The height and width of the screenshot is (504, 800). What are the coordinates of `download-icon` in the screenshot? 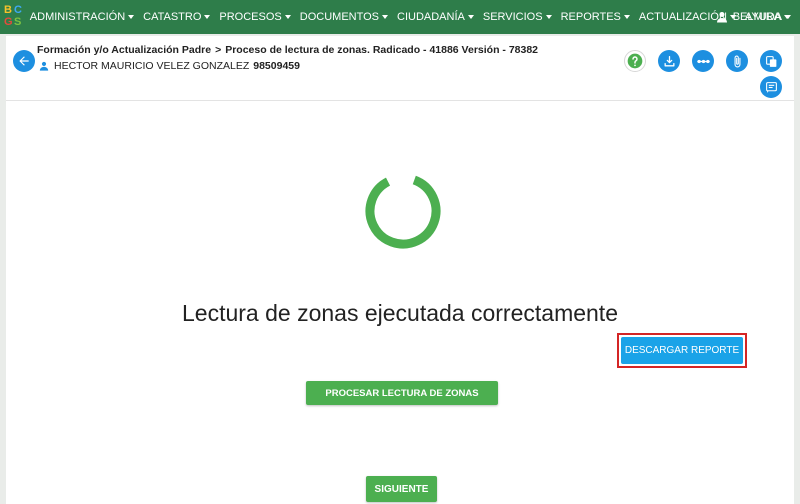 It's located at (669, 60).